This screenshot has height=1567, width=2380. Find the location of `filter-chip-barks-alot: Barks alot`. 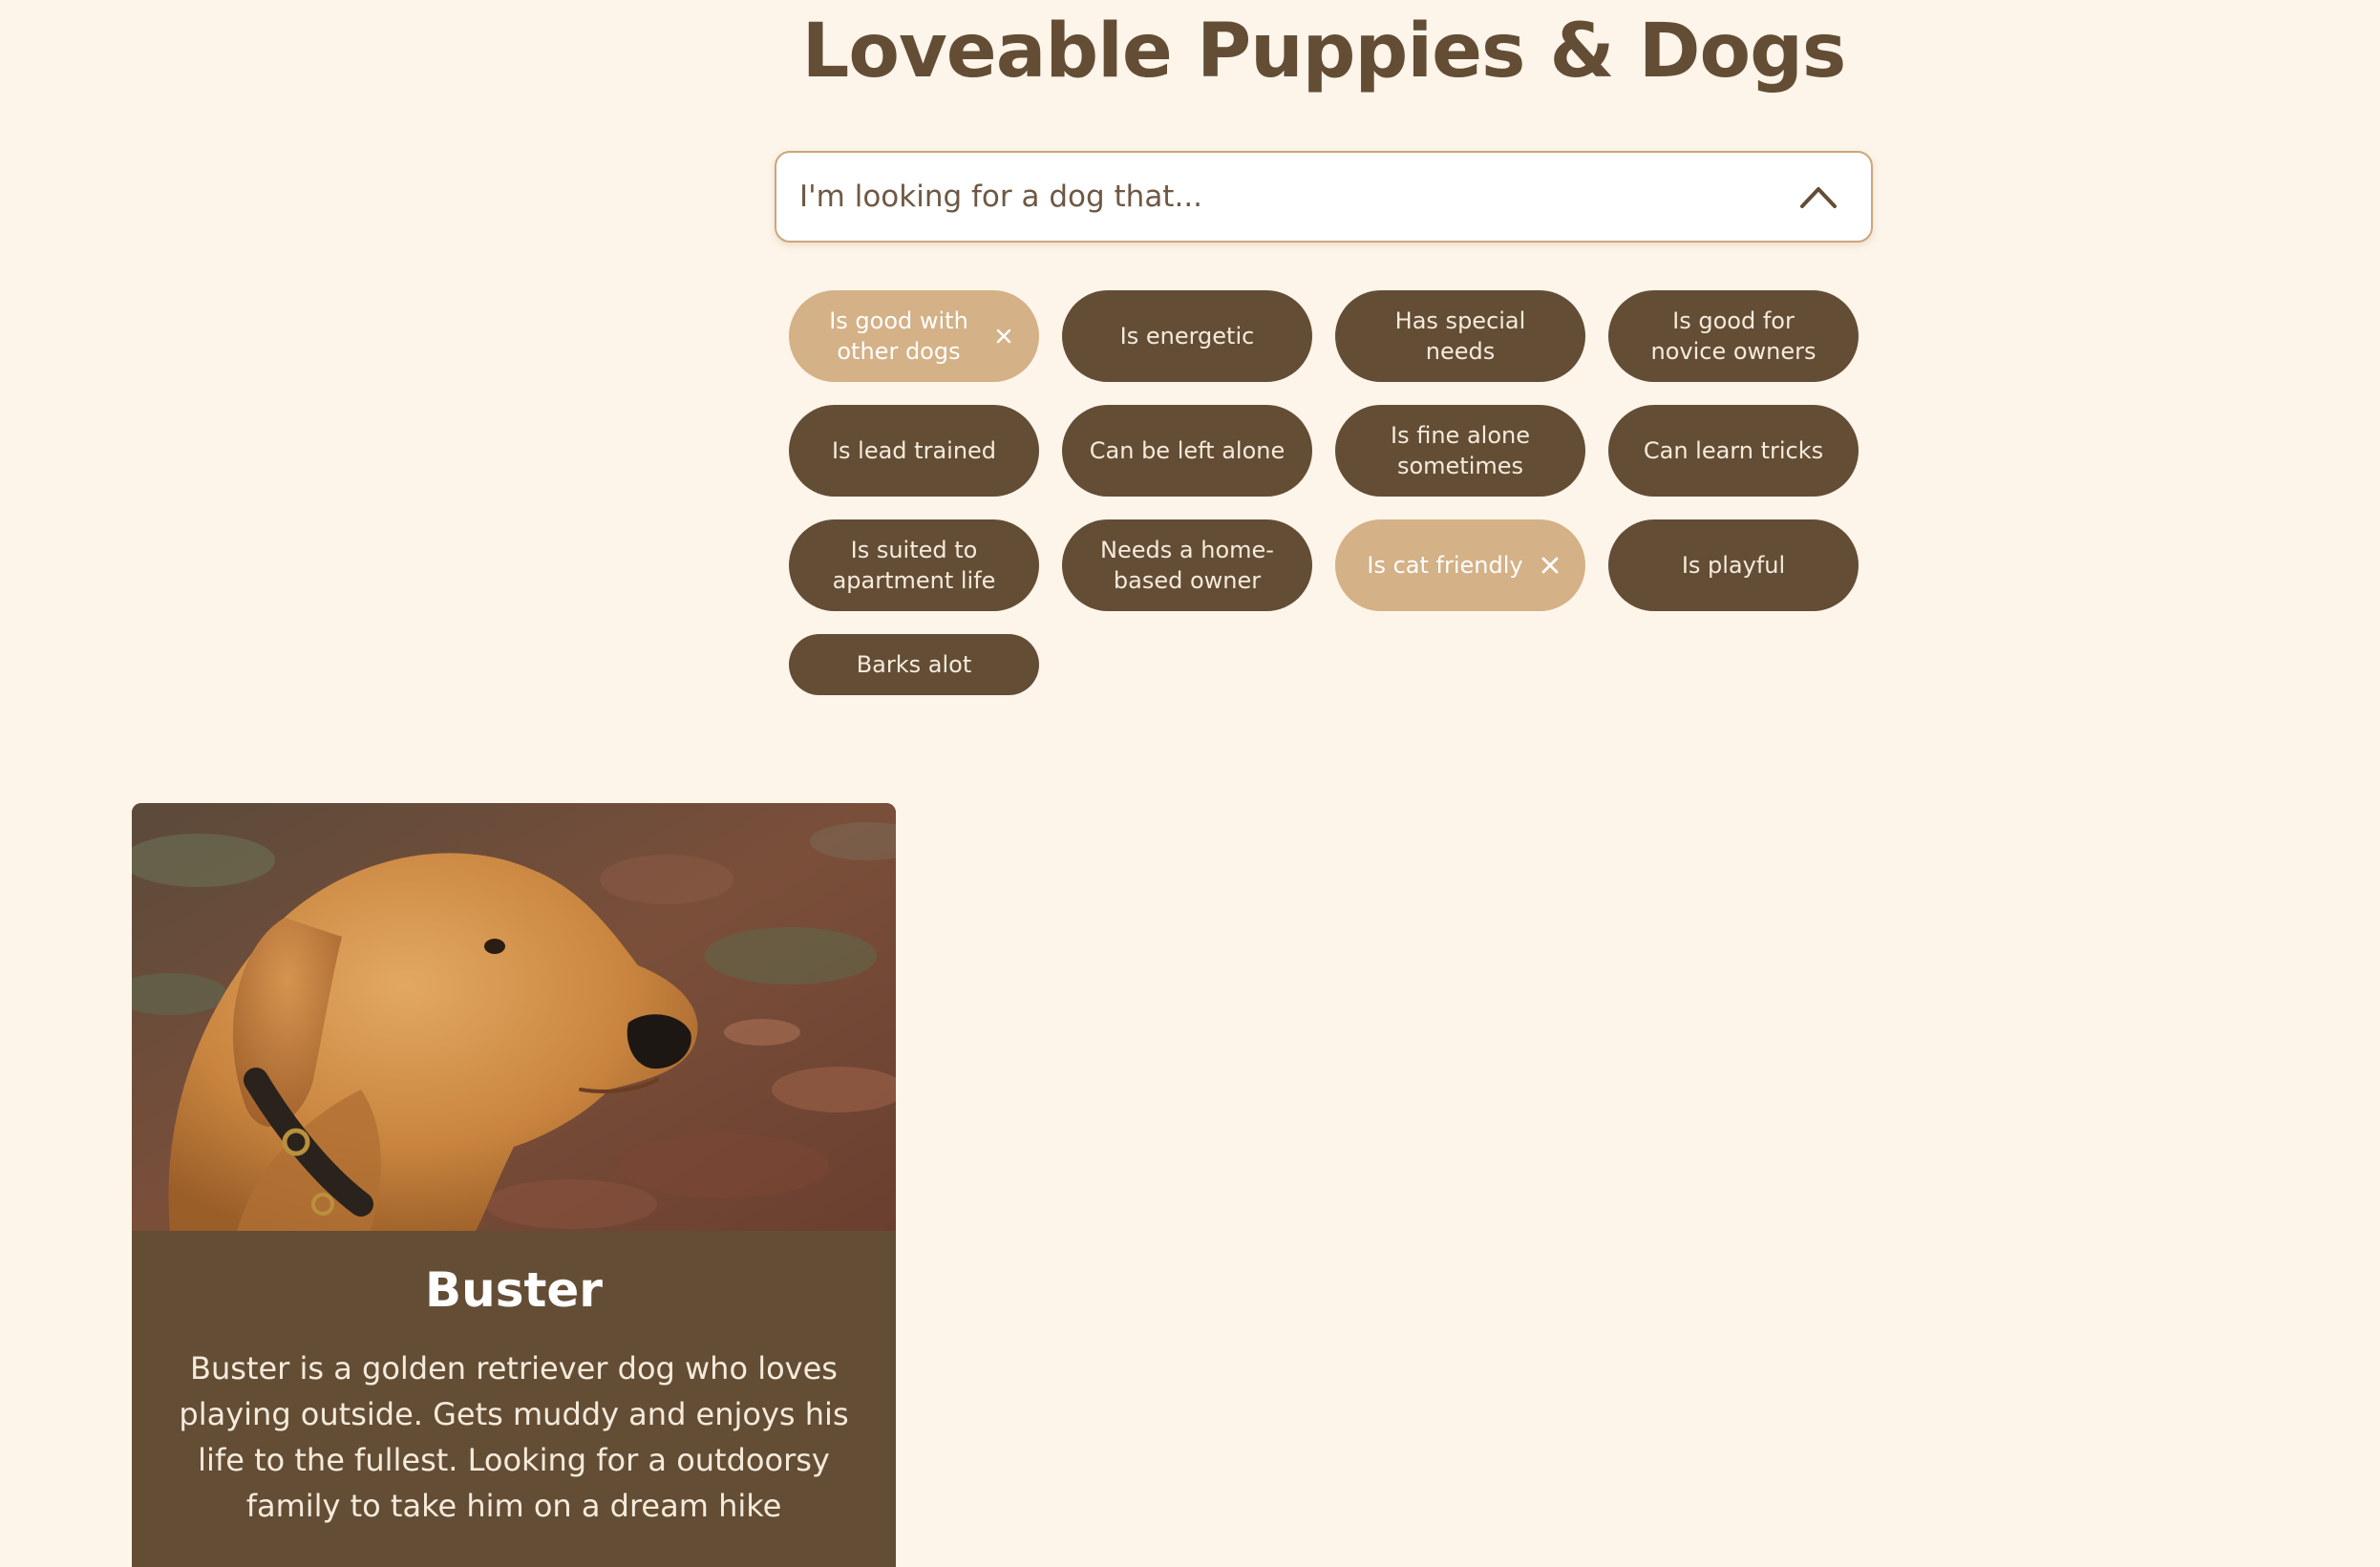

filter-chip-barks-alot: Barks alot is located at coordinates (914, 664).